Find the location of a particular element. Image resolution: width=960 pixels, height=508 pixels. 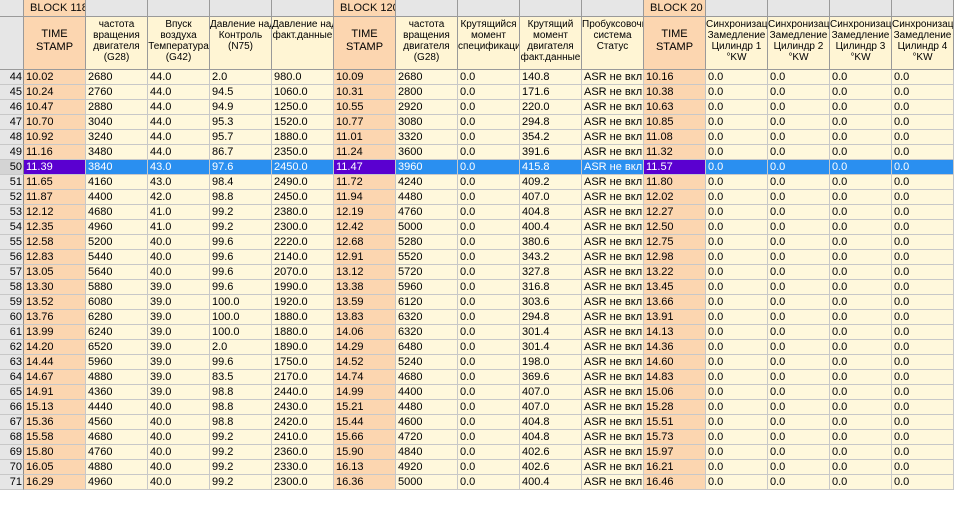

cell-ts3: 10.63 is located at coordinates (675, 107).